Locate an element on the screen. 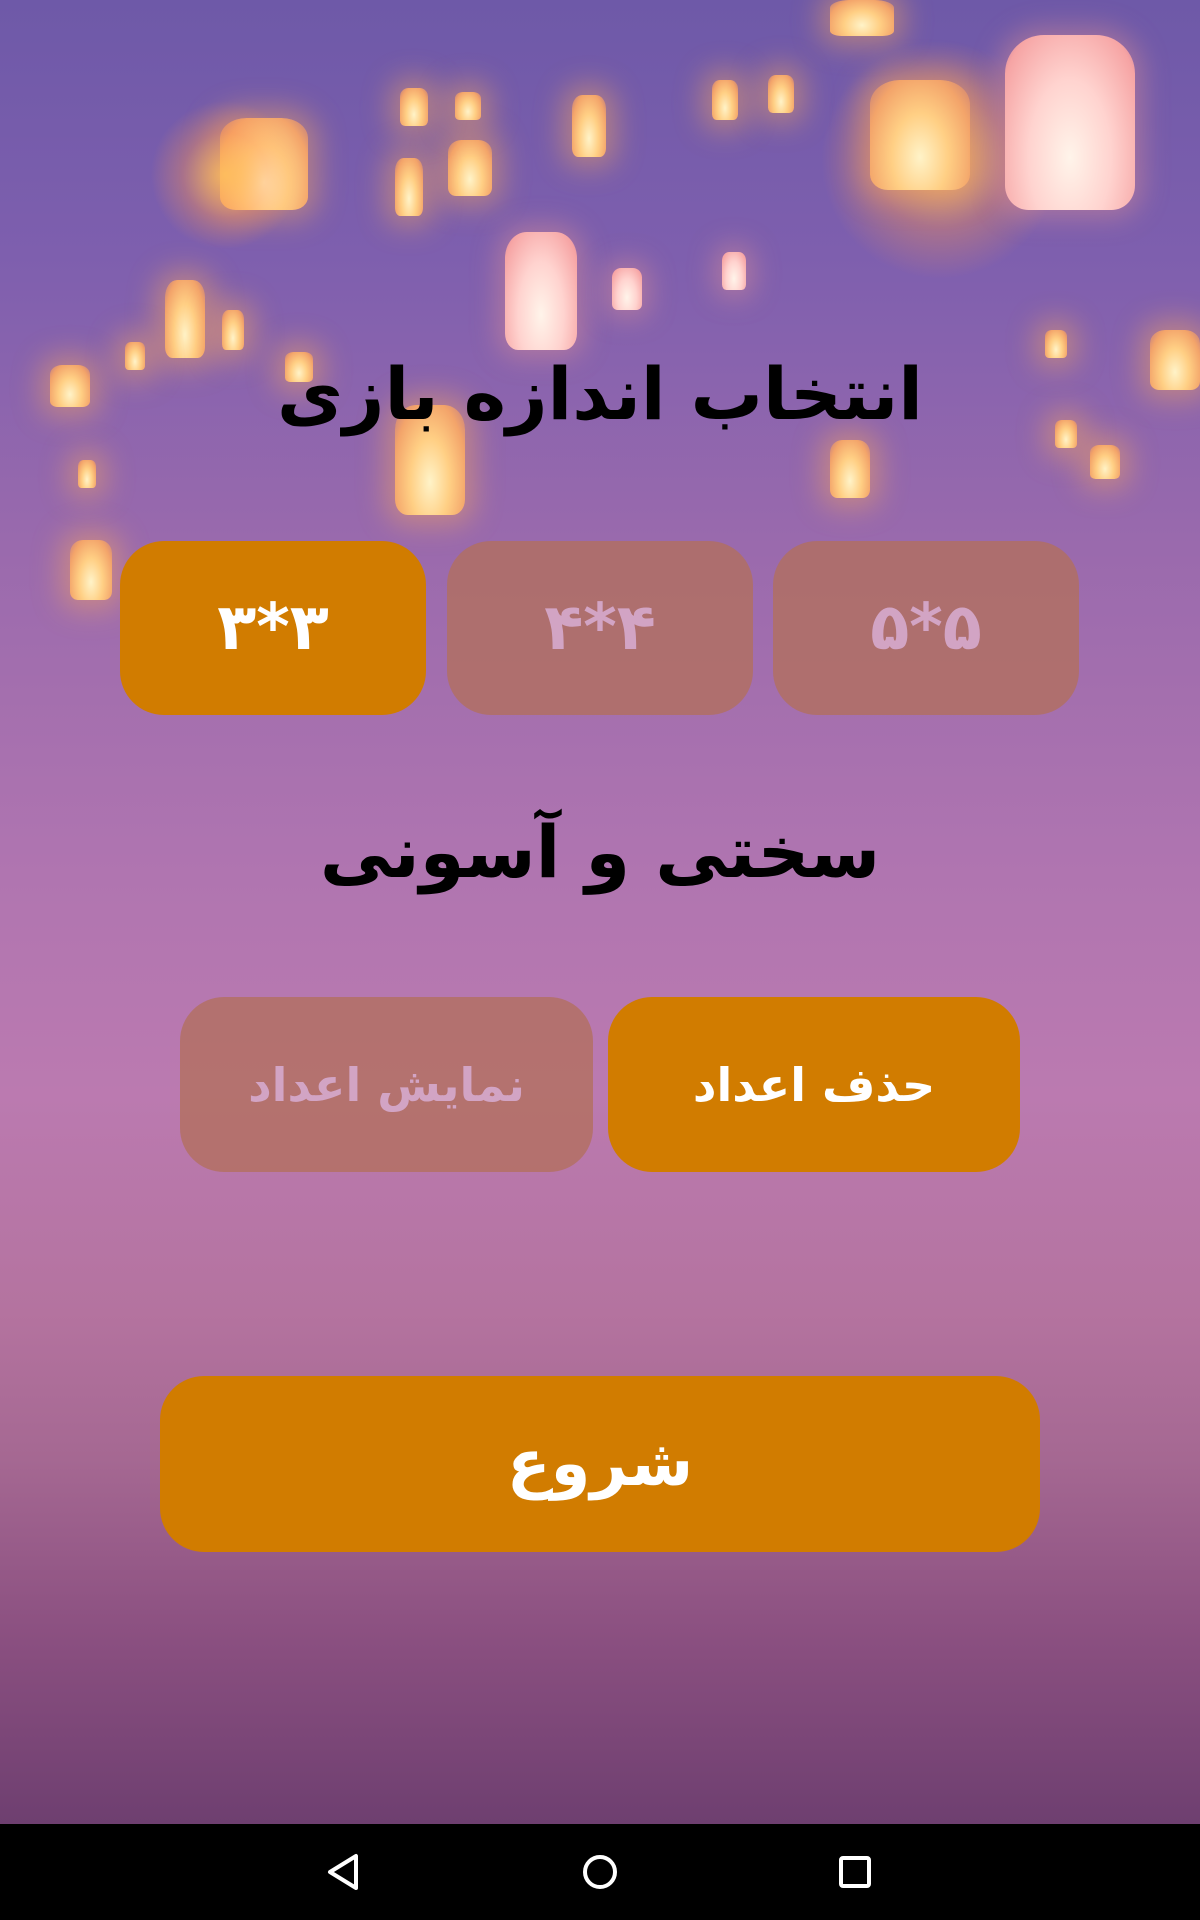  size-option-3x3-button: ۳*۳ is located at coordinates (273, 628).